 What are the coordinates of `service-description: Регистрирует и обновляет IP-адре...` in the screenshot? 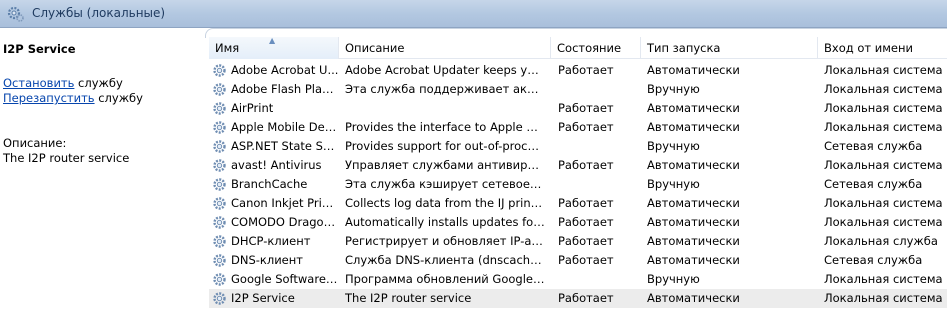 It's located at (445, 241).